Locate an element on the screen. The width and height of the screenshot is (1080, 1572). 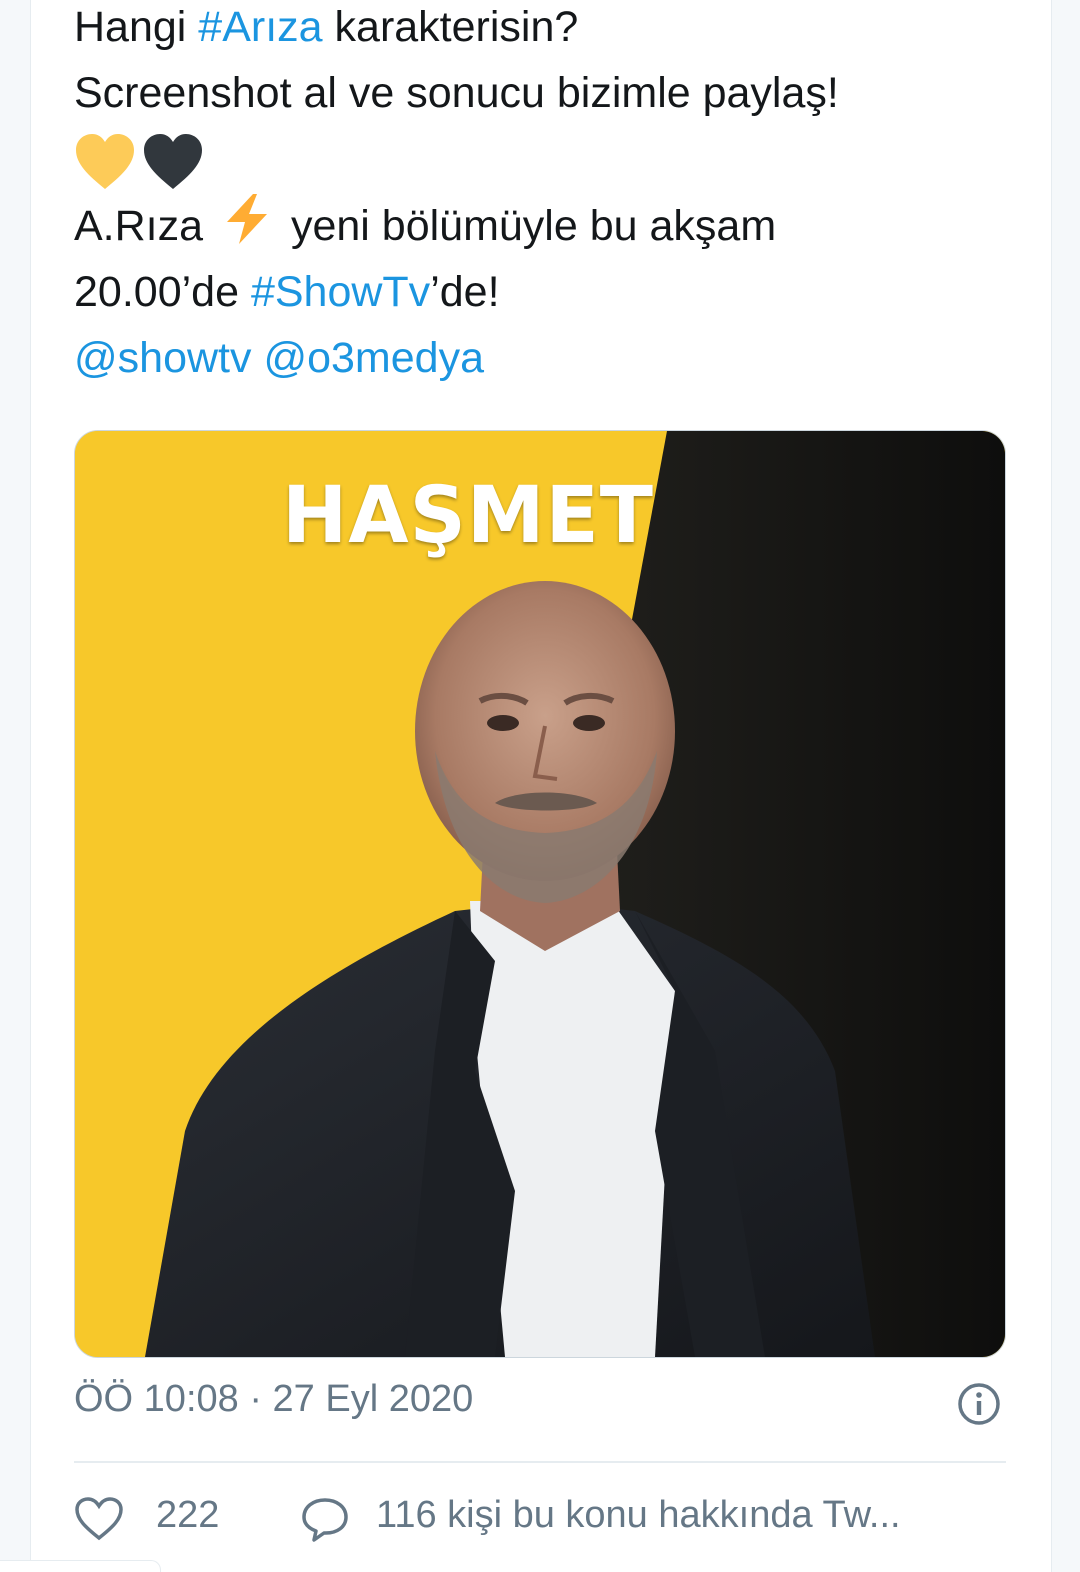
tweet-line-2: Screenshot al ve sonucu bizimle paylaş! is located at coordinates (456, 93).